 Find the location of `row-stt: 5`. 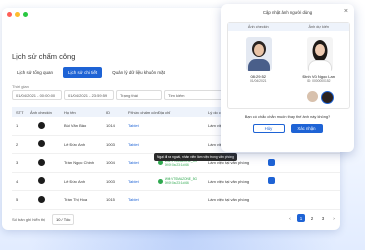

row-stt: 5 is located at coordinates (17, 200).